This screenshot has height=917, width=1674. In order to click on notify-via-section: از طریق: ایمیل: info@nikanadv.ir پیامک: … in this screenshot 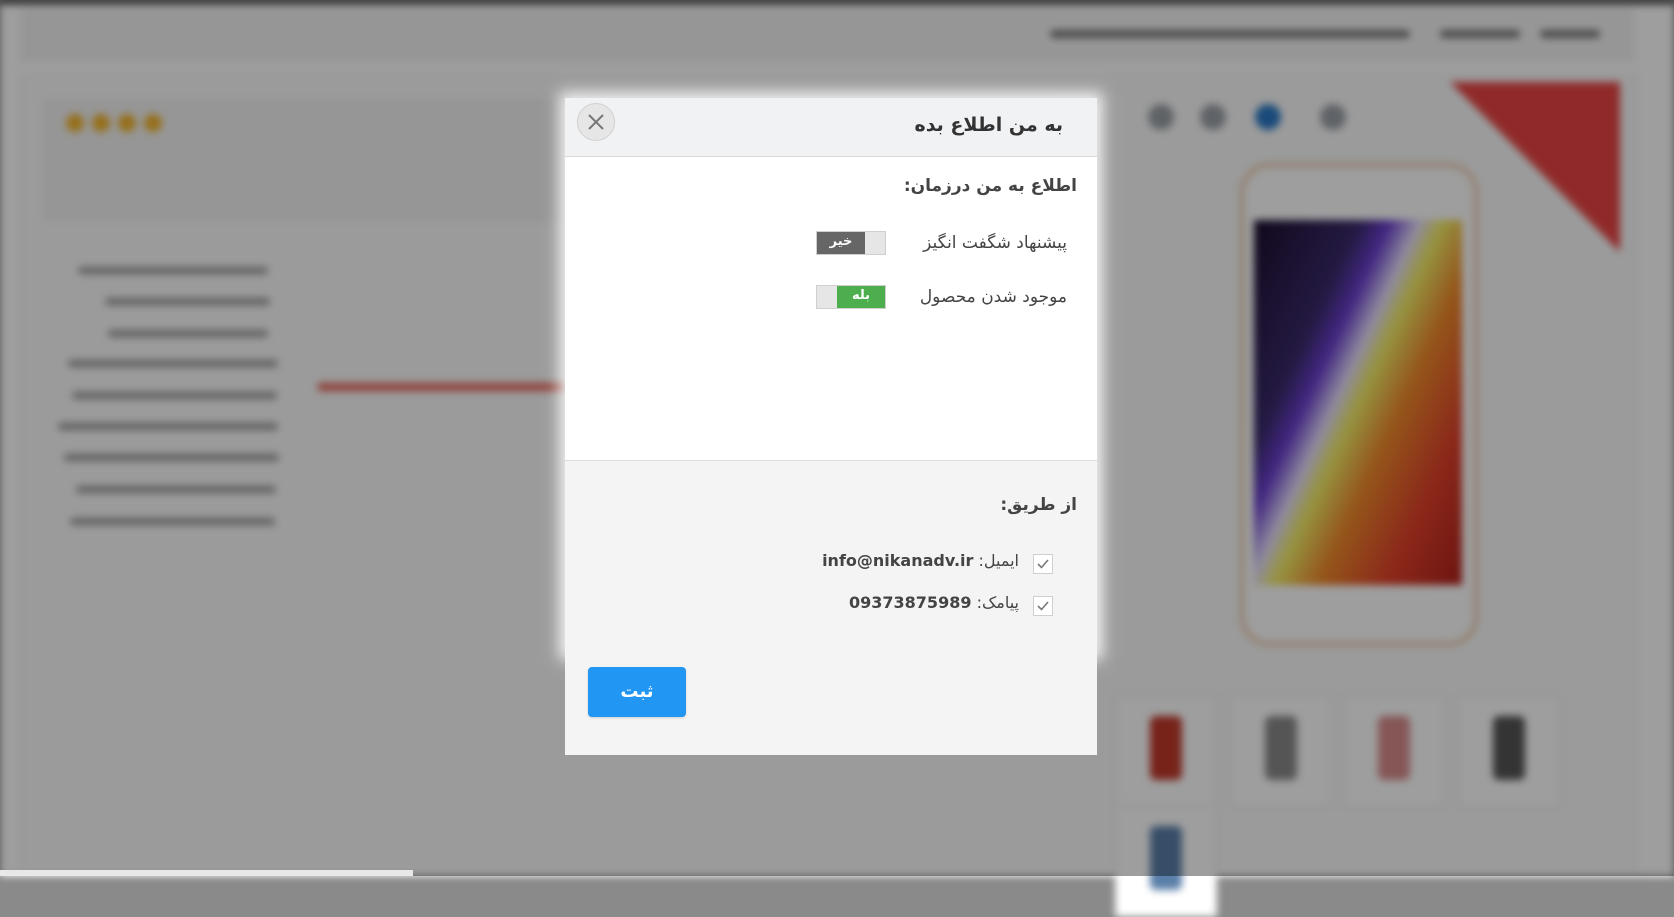, I will do `click(831, 607)`.